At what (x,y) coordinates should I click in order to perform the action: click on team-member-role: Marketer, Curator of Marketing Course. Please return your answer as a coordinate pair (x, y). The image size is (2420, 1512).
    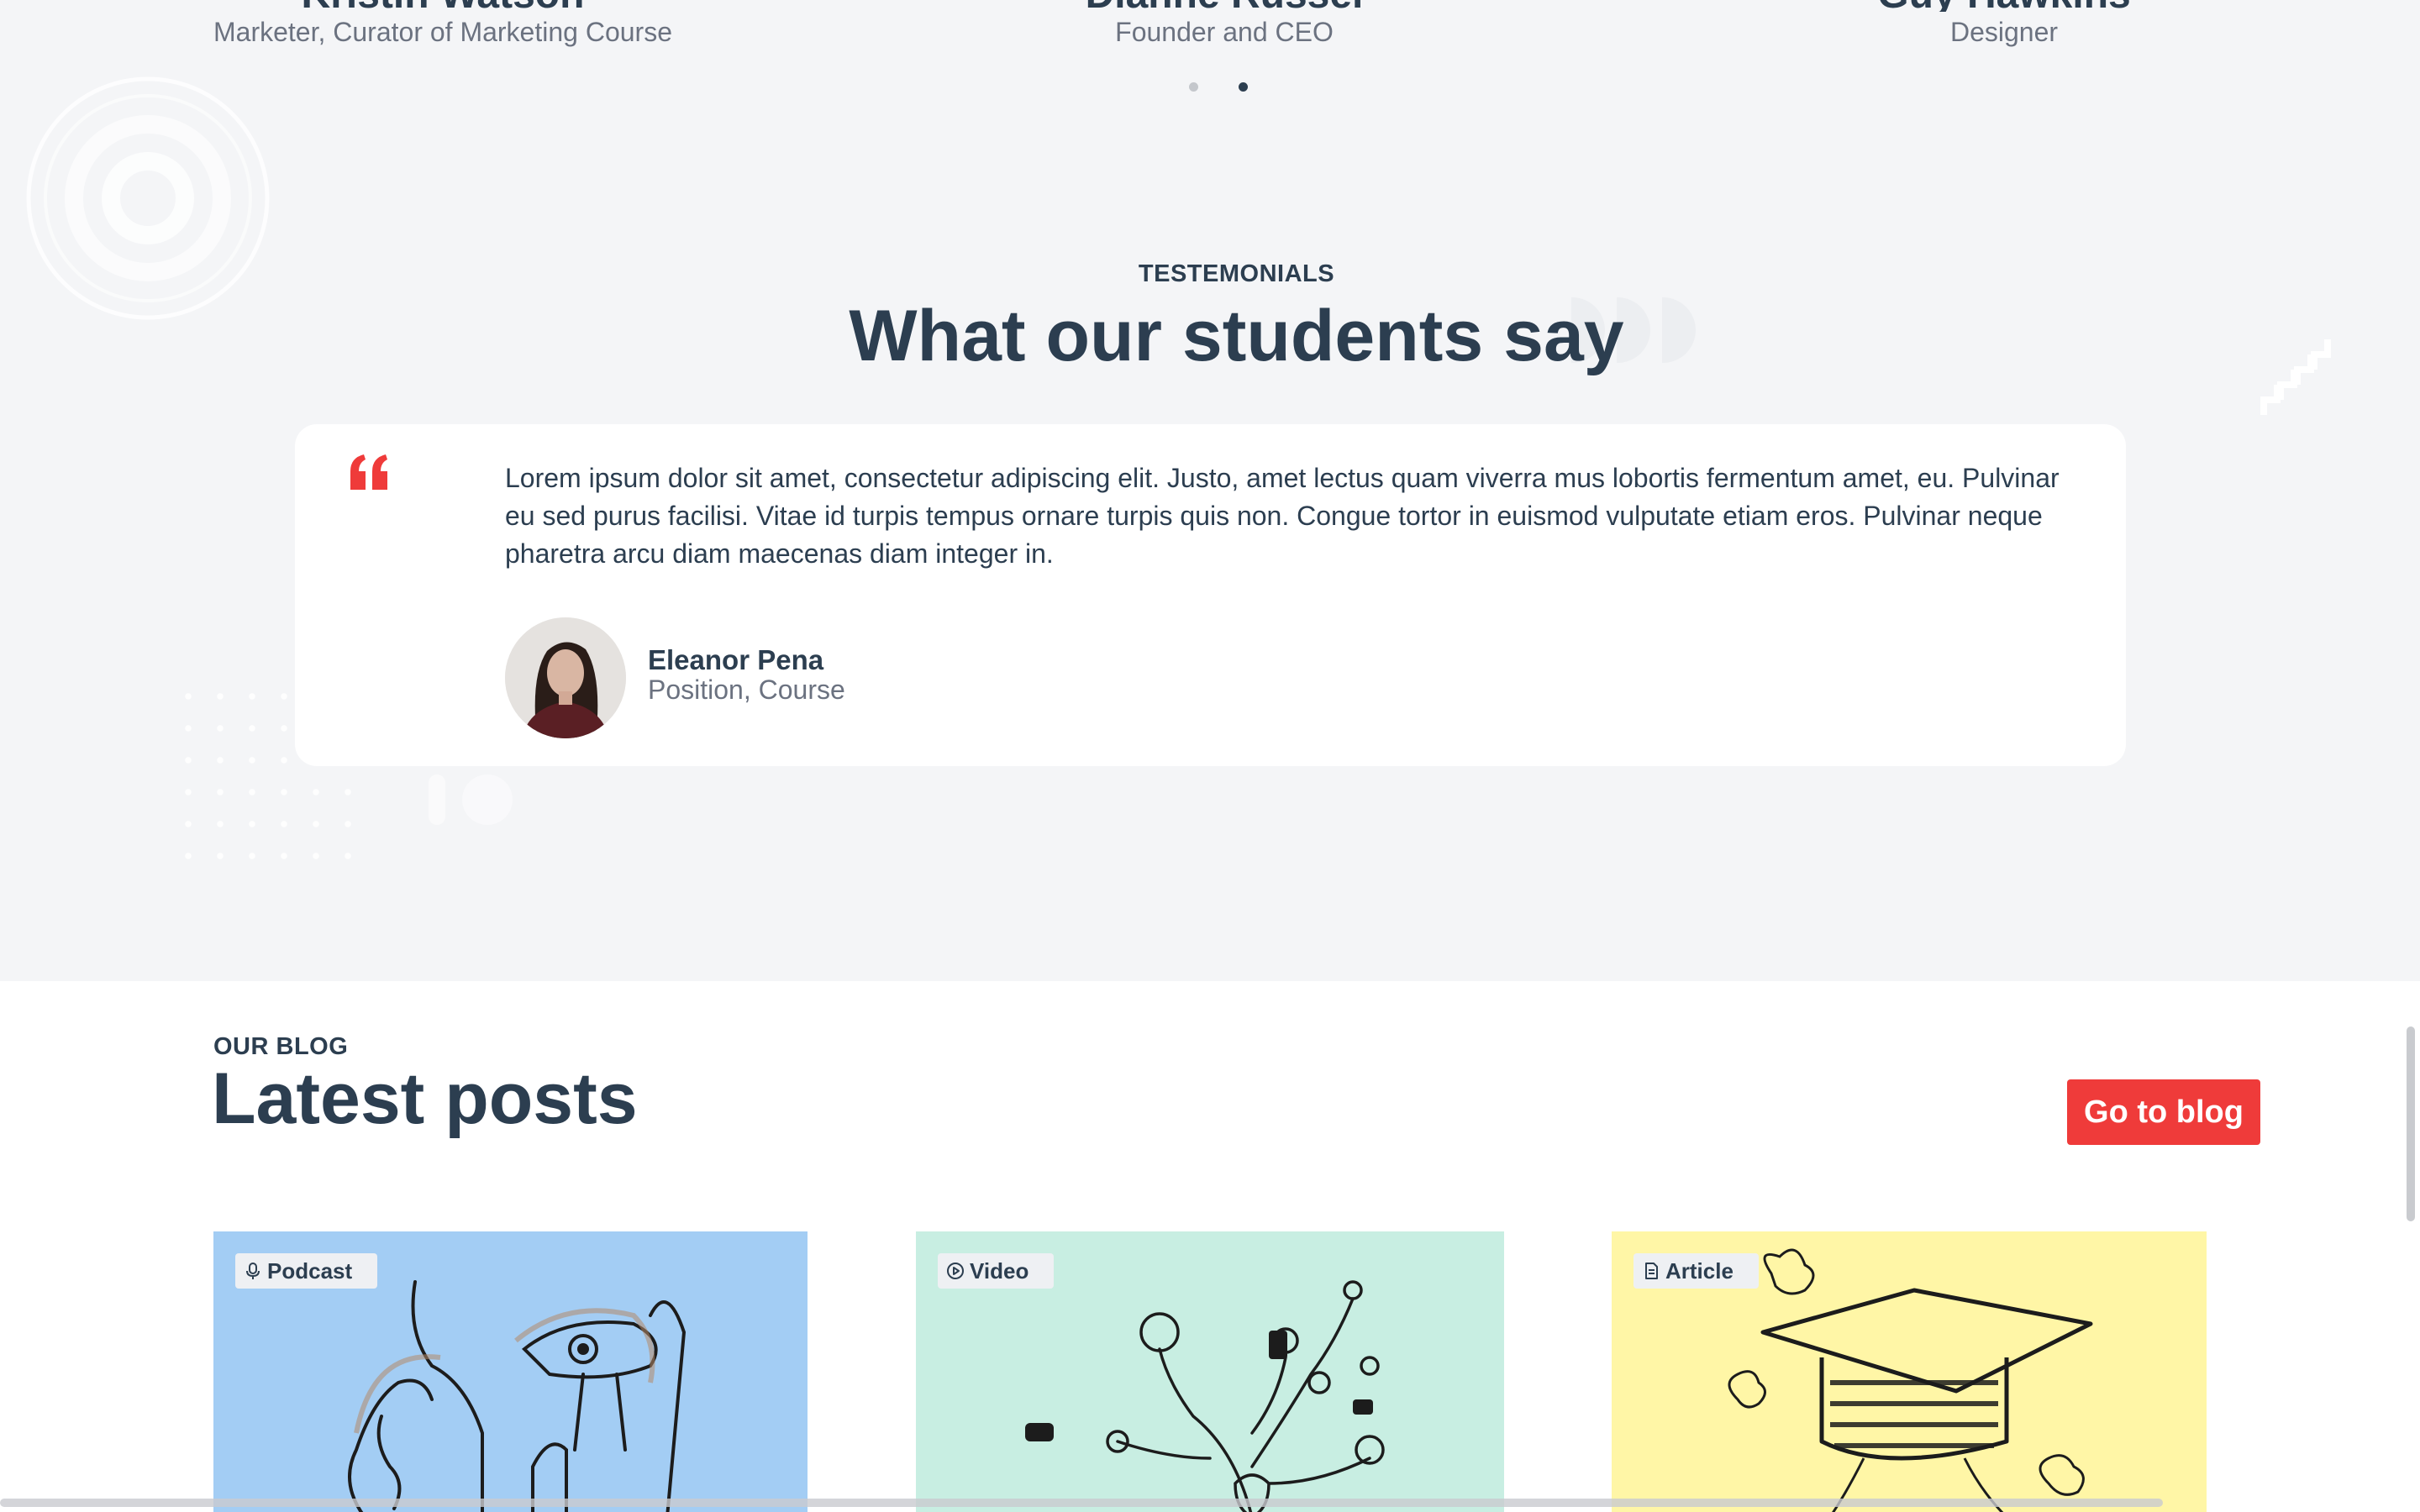
    Looking at the image, I should click on (442, 32).